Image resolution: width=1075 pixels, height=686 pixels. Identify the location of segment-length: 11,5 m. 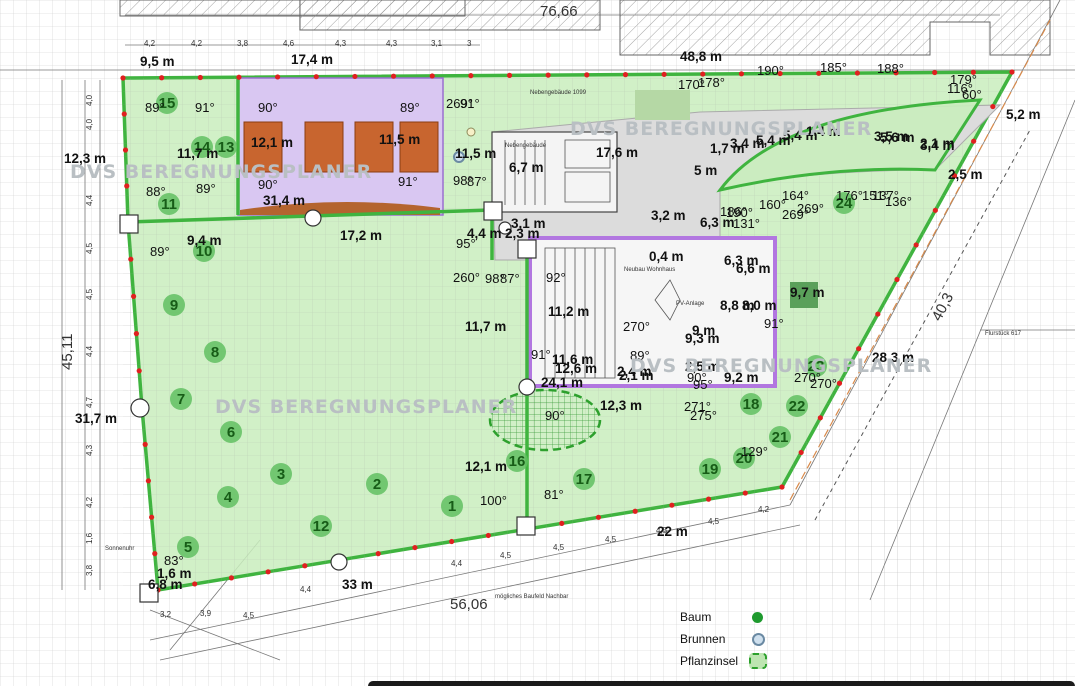
(475, 153).